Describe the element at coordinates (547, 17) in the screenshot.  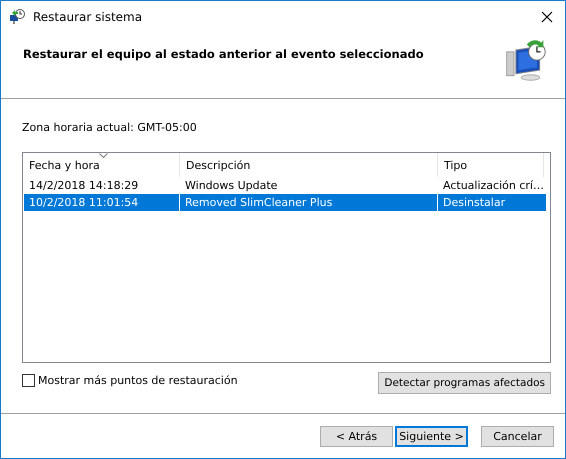
I see `close-icon` at that location.